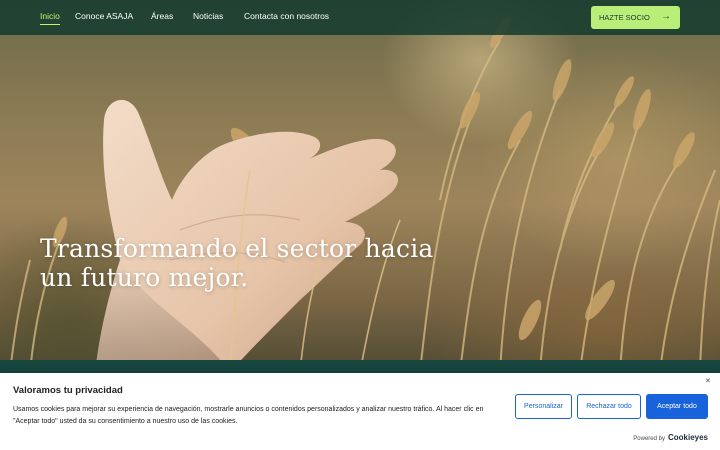  What do you see at coordinates (609, 406) in the screenshot?
I see `reject-all-button: Rechazar todo` at bounding box center [609, 406].